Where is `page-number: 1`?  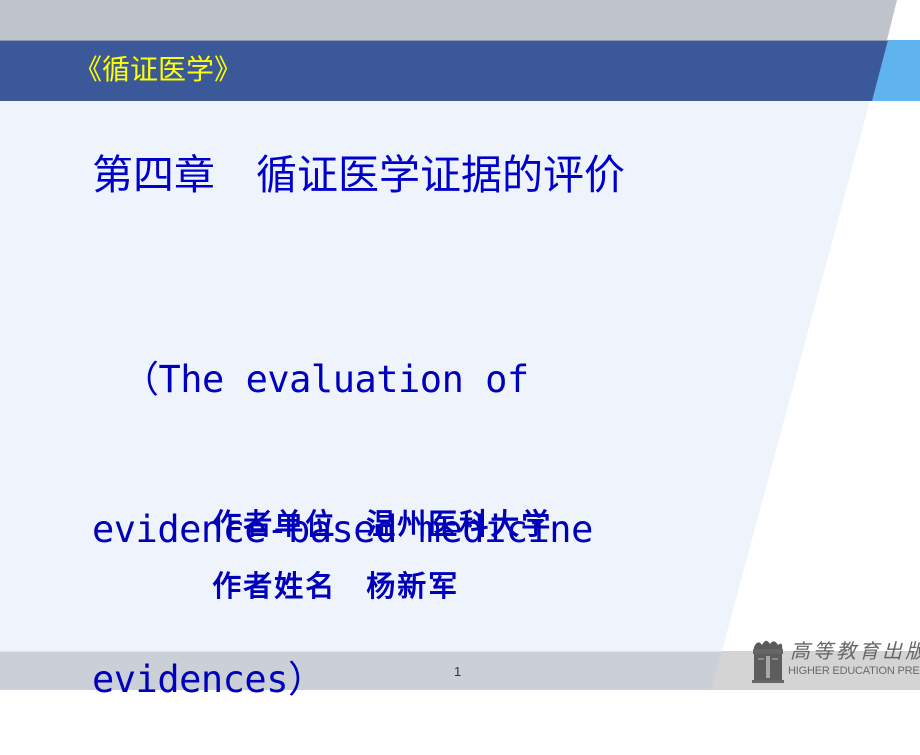 page-number: 1 is located at coordinates (458, 671).